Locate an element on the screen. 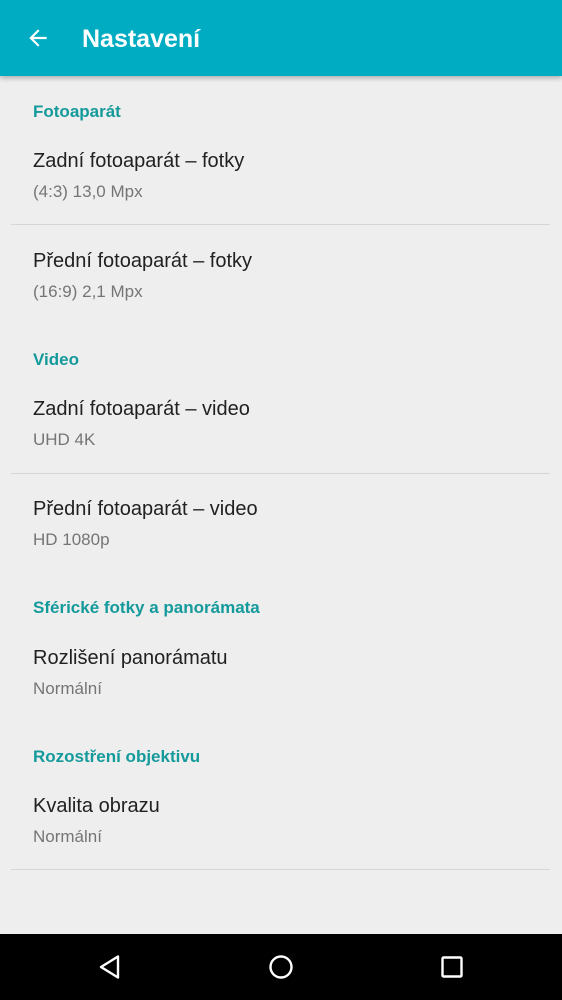 The image size is (562, 1000). back-button is located at coordinates (38, 38).